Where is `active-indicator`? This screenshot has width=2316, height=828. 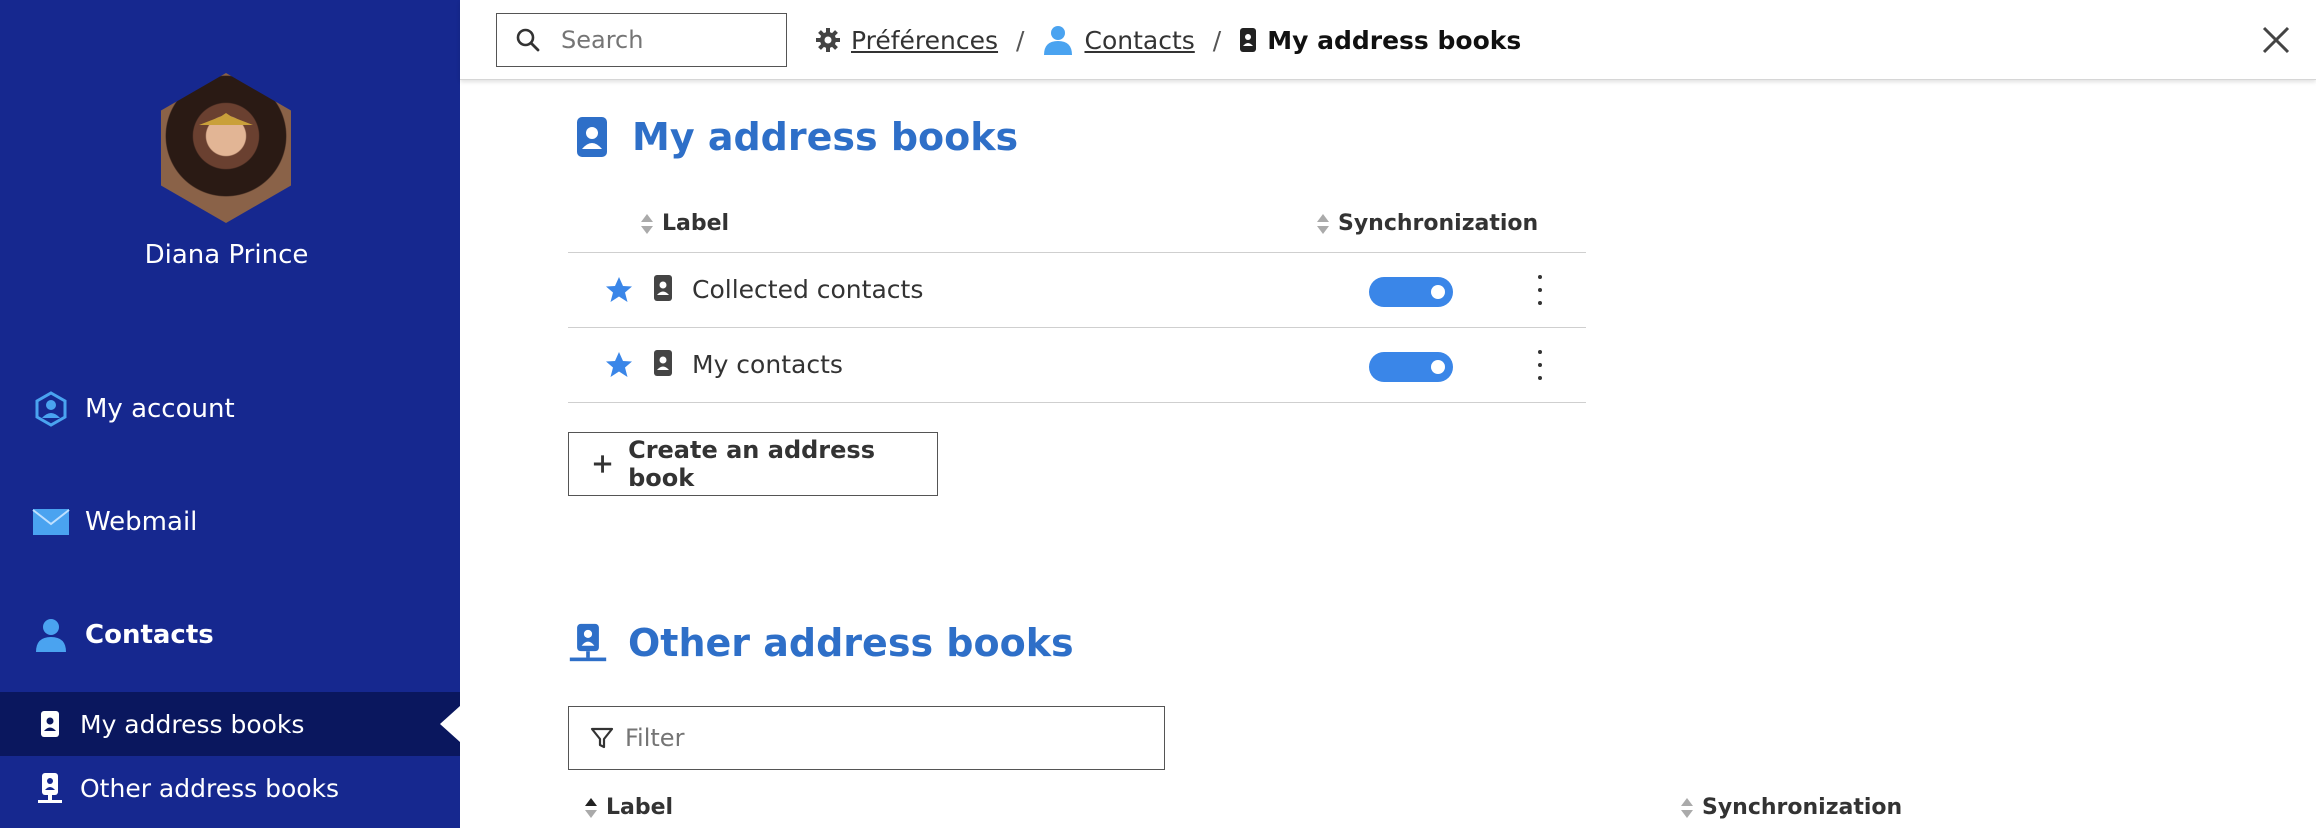 active-indicator is located at coordinates (450, 724).